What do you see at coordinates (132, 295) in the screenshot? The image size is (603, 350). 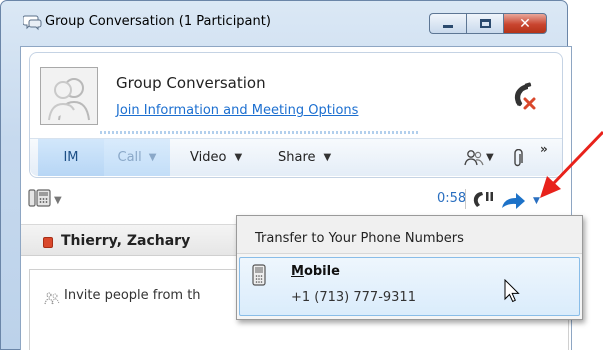 I see `invite-people-text: Invite people from th` at bounding box center [132, 295].